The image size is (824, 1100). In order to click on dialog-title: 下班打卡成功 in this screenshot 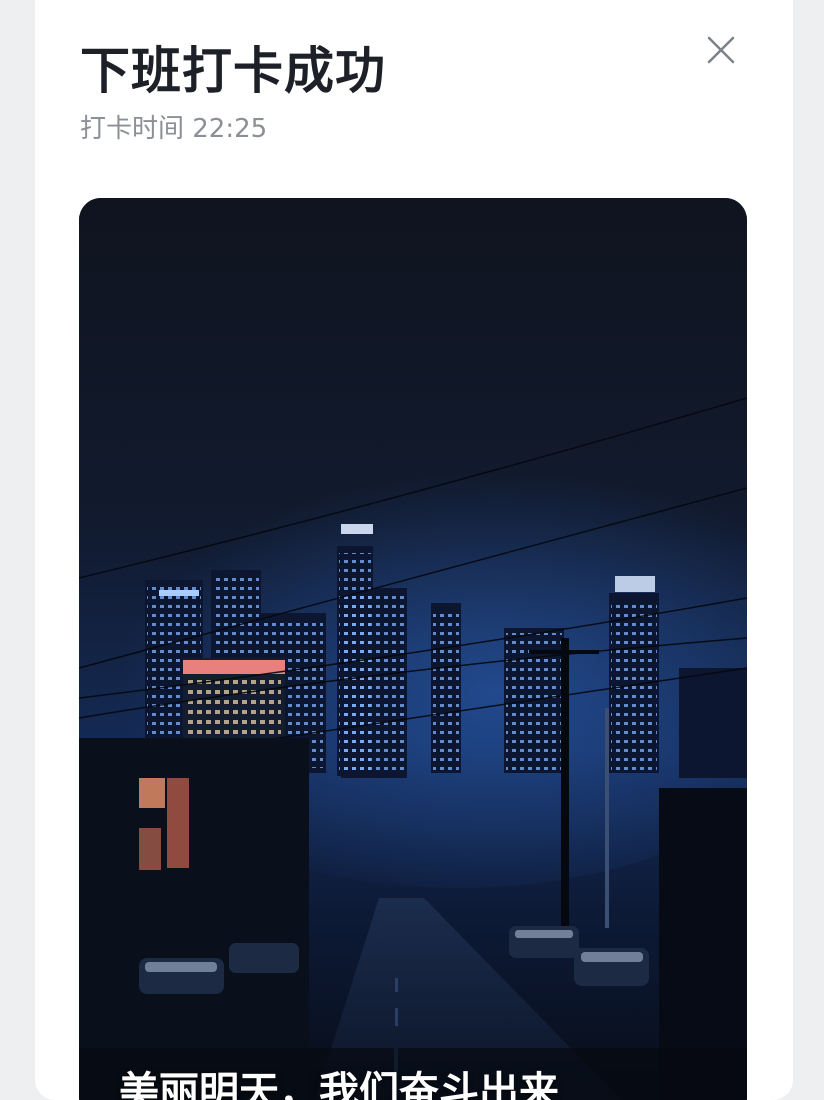, I will do `click(233, 71)`.